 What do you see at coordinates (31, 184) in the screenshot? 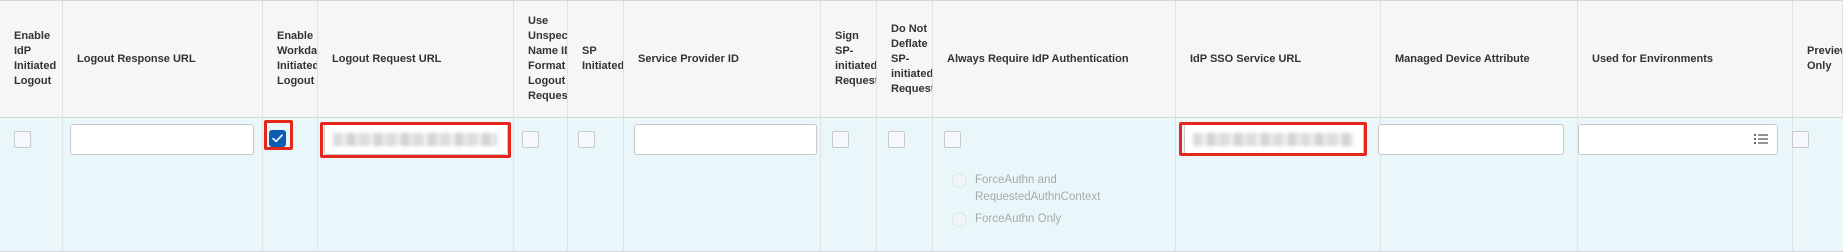
I see `cell-enable-idp-initiated-logout` at bounding box center [31, 184].